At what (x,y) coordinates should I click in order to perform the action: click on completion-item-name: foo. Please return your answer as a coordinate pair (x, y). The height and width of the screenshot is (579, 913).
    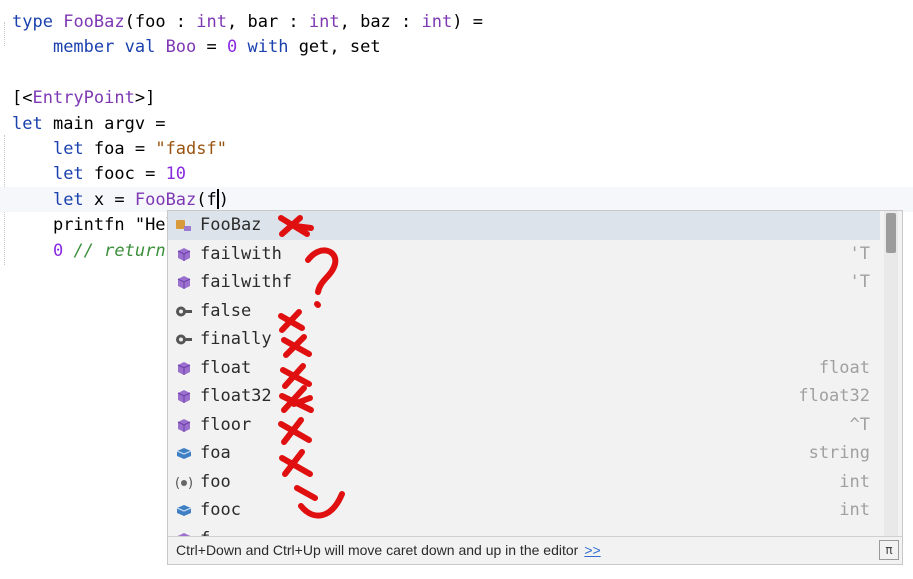
    Looking at the image, I should click on (215, 481).